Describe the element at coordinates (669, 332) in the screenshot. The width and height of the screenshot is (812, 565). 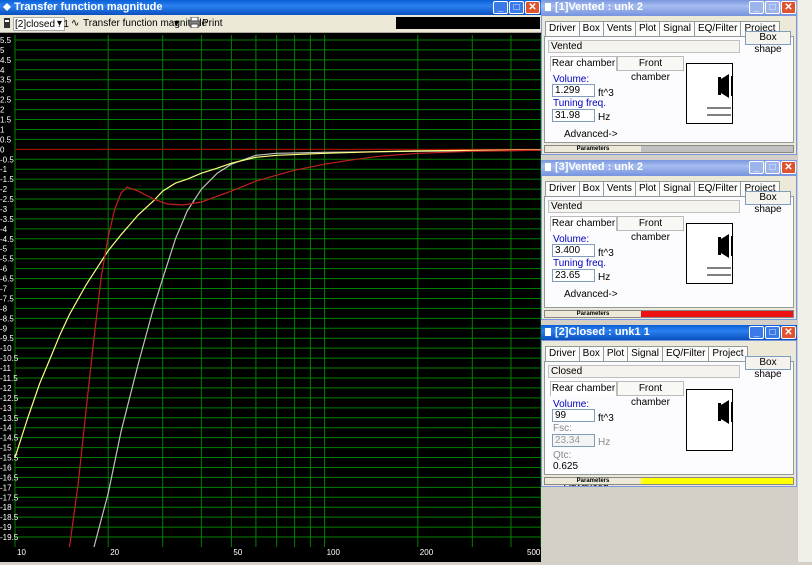
I see `panel-titlebar: [2]Closed : unk1 1 _ □ ✕` at that location.